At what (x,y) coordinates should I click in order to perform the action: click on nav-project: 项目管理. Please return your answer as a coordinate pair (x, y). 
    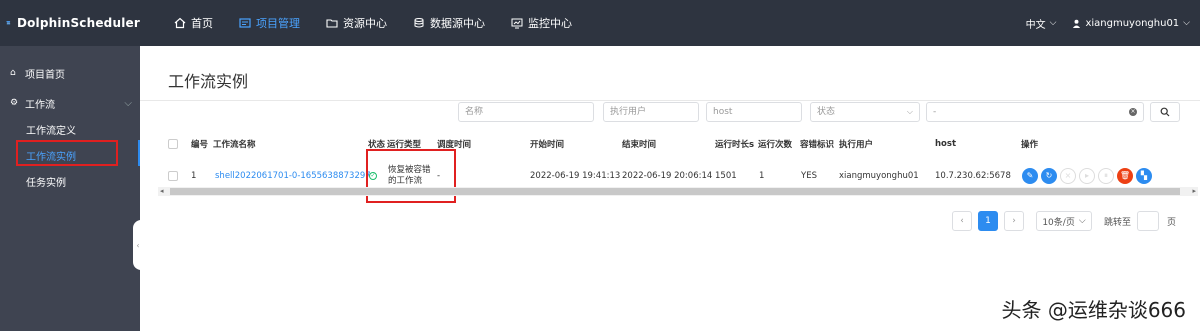
    Looking at the image, I should click on (269, 23).